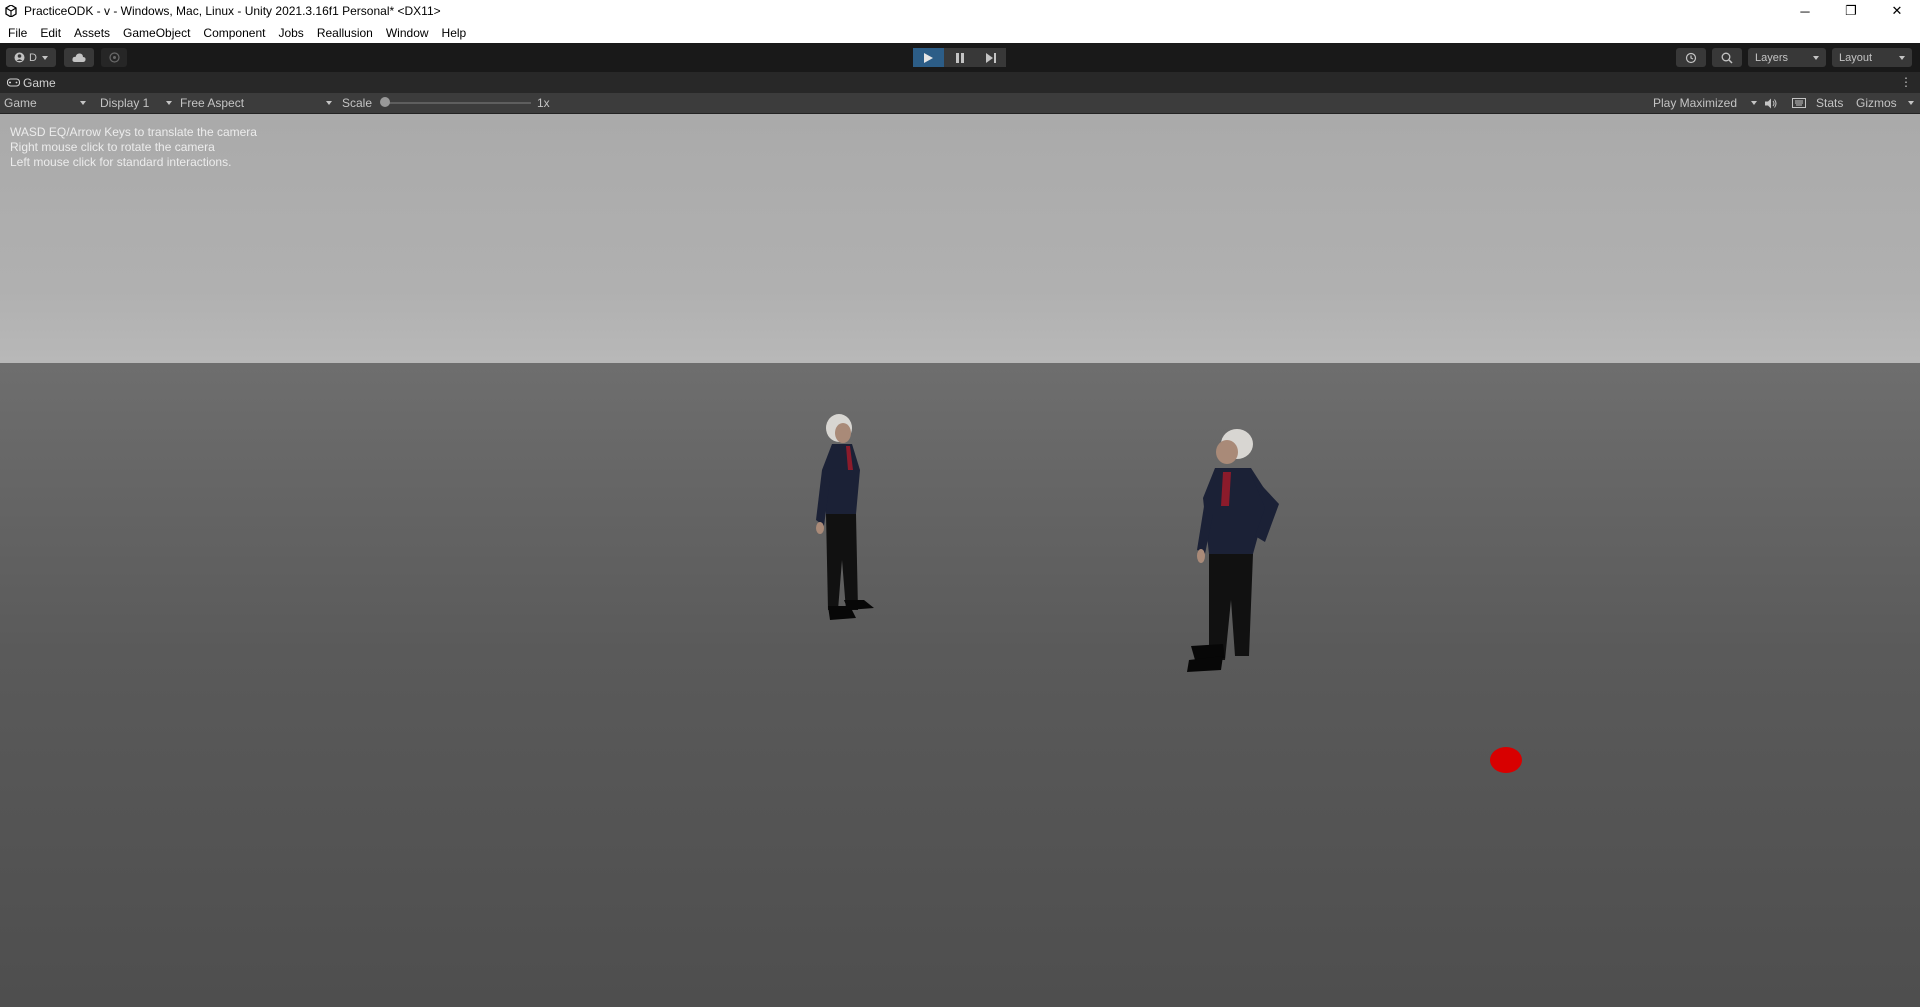 The image size is (1920, 1007). I want to click on gamepad-icon, so click(13, 82).